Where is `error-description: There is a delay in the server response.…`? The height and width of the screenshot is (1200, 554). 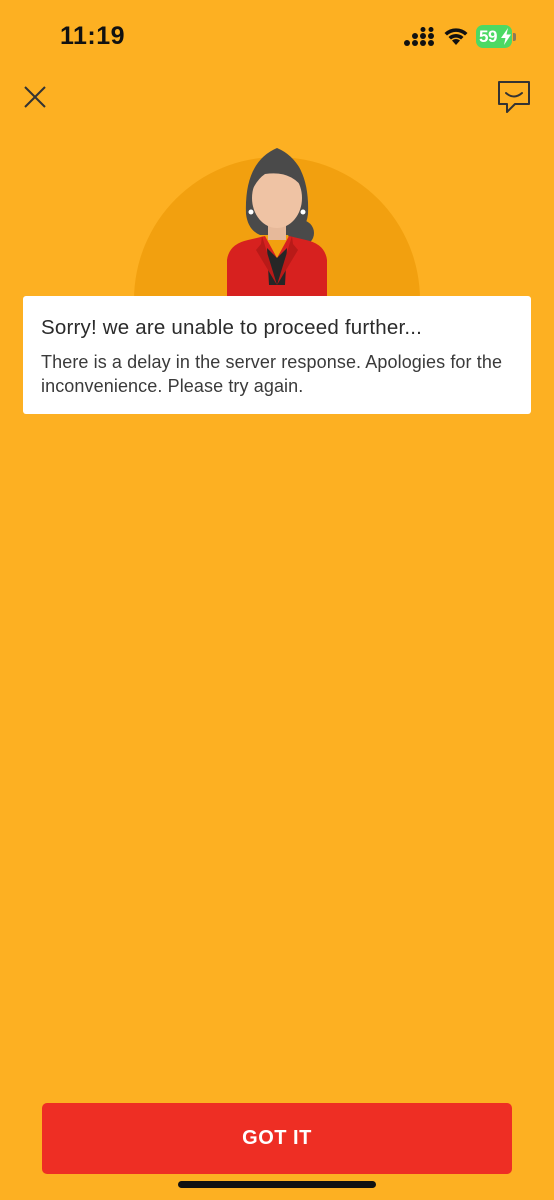 error-description: There is a delay in the server response.… is located at coordinates (272, 374).